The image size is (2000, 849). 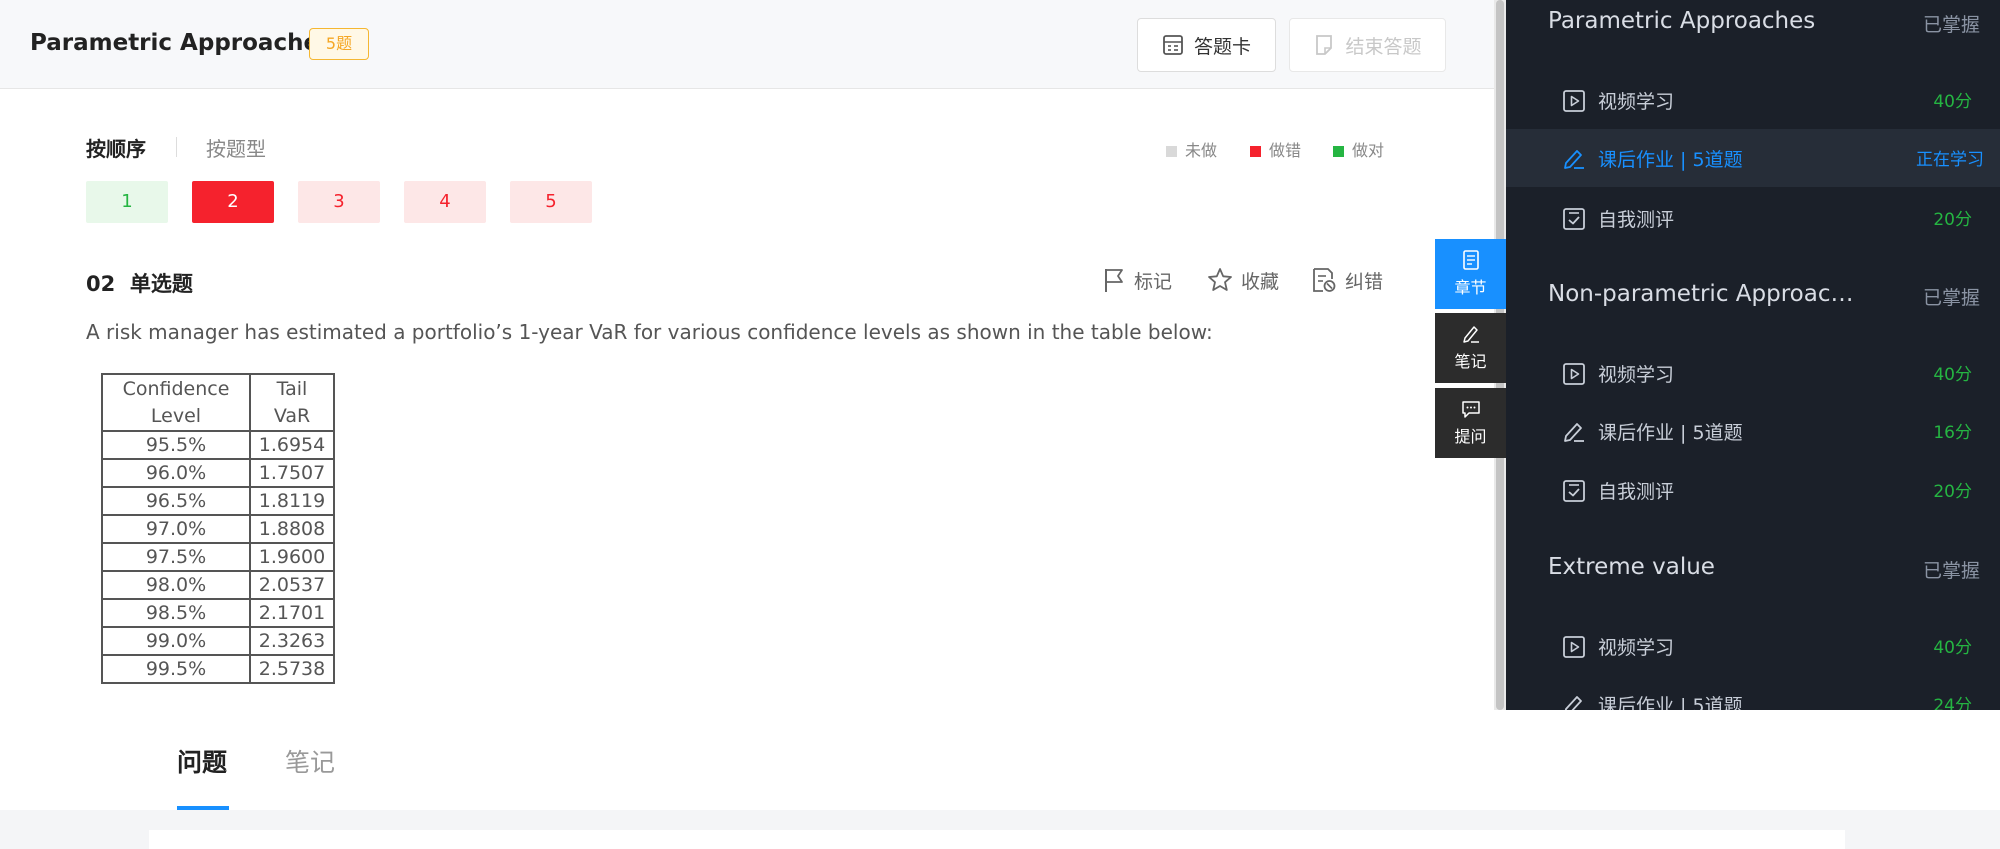 What do you see at coordinates (339, 202) in the screenshot?
I see `question-number-3: 3` at bounding box center [339, 202].